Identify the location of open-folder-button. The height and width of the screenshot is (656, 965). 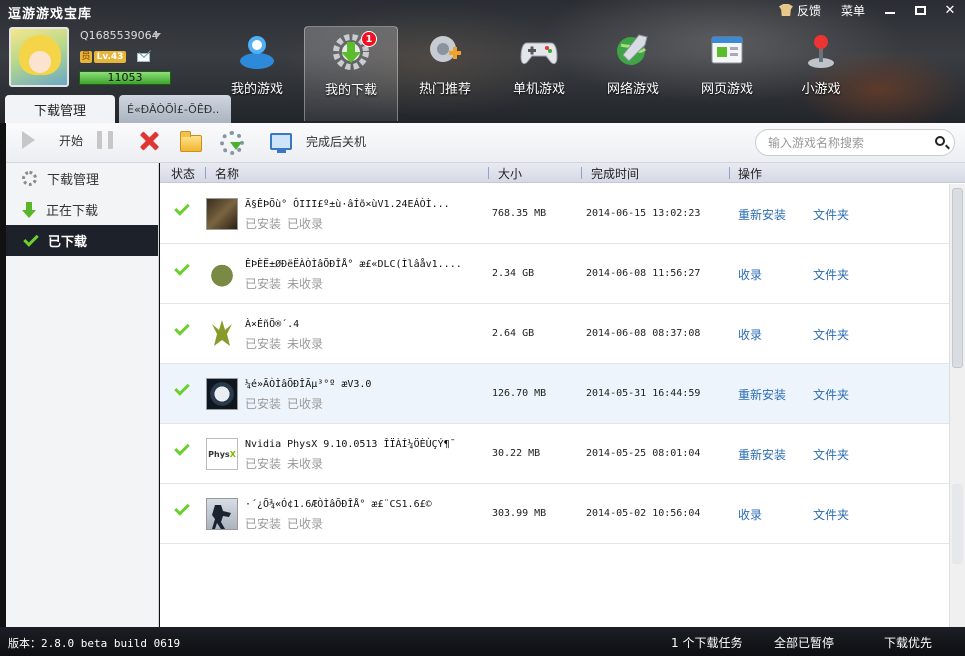
(191, 141).